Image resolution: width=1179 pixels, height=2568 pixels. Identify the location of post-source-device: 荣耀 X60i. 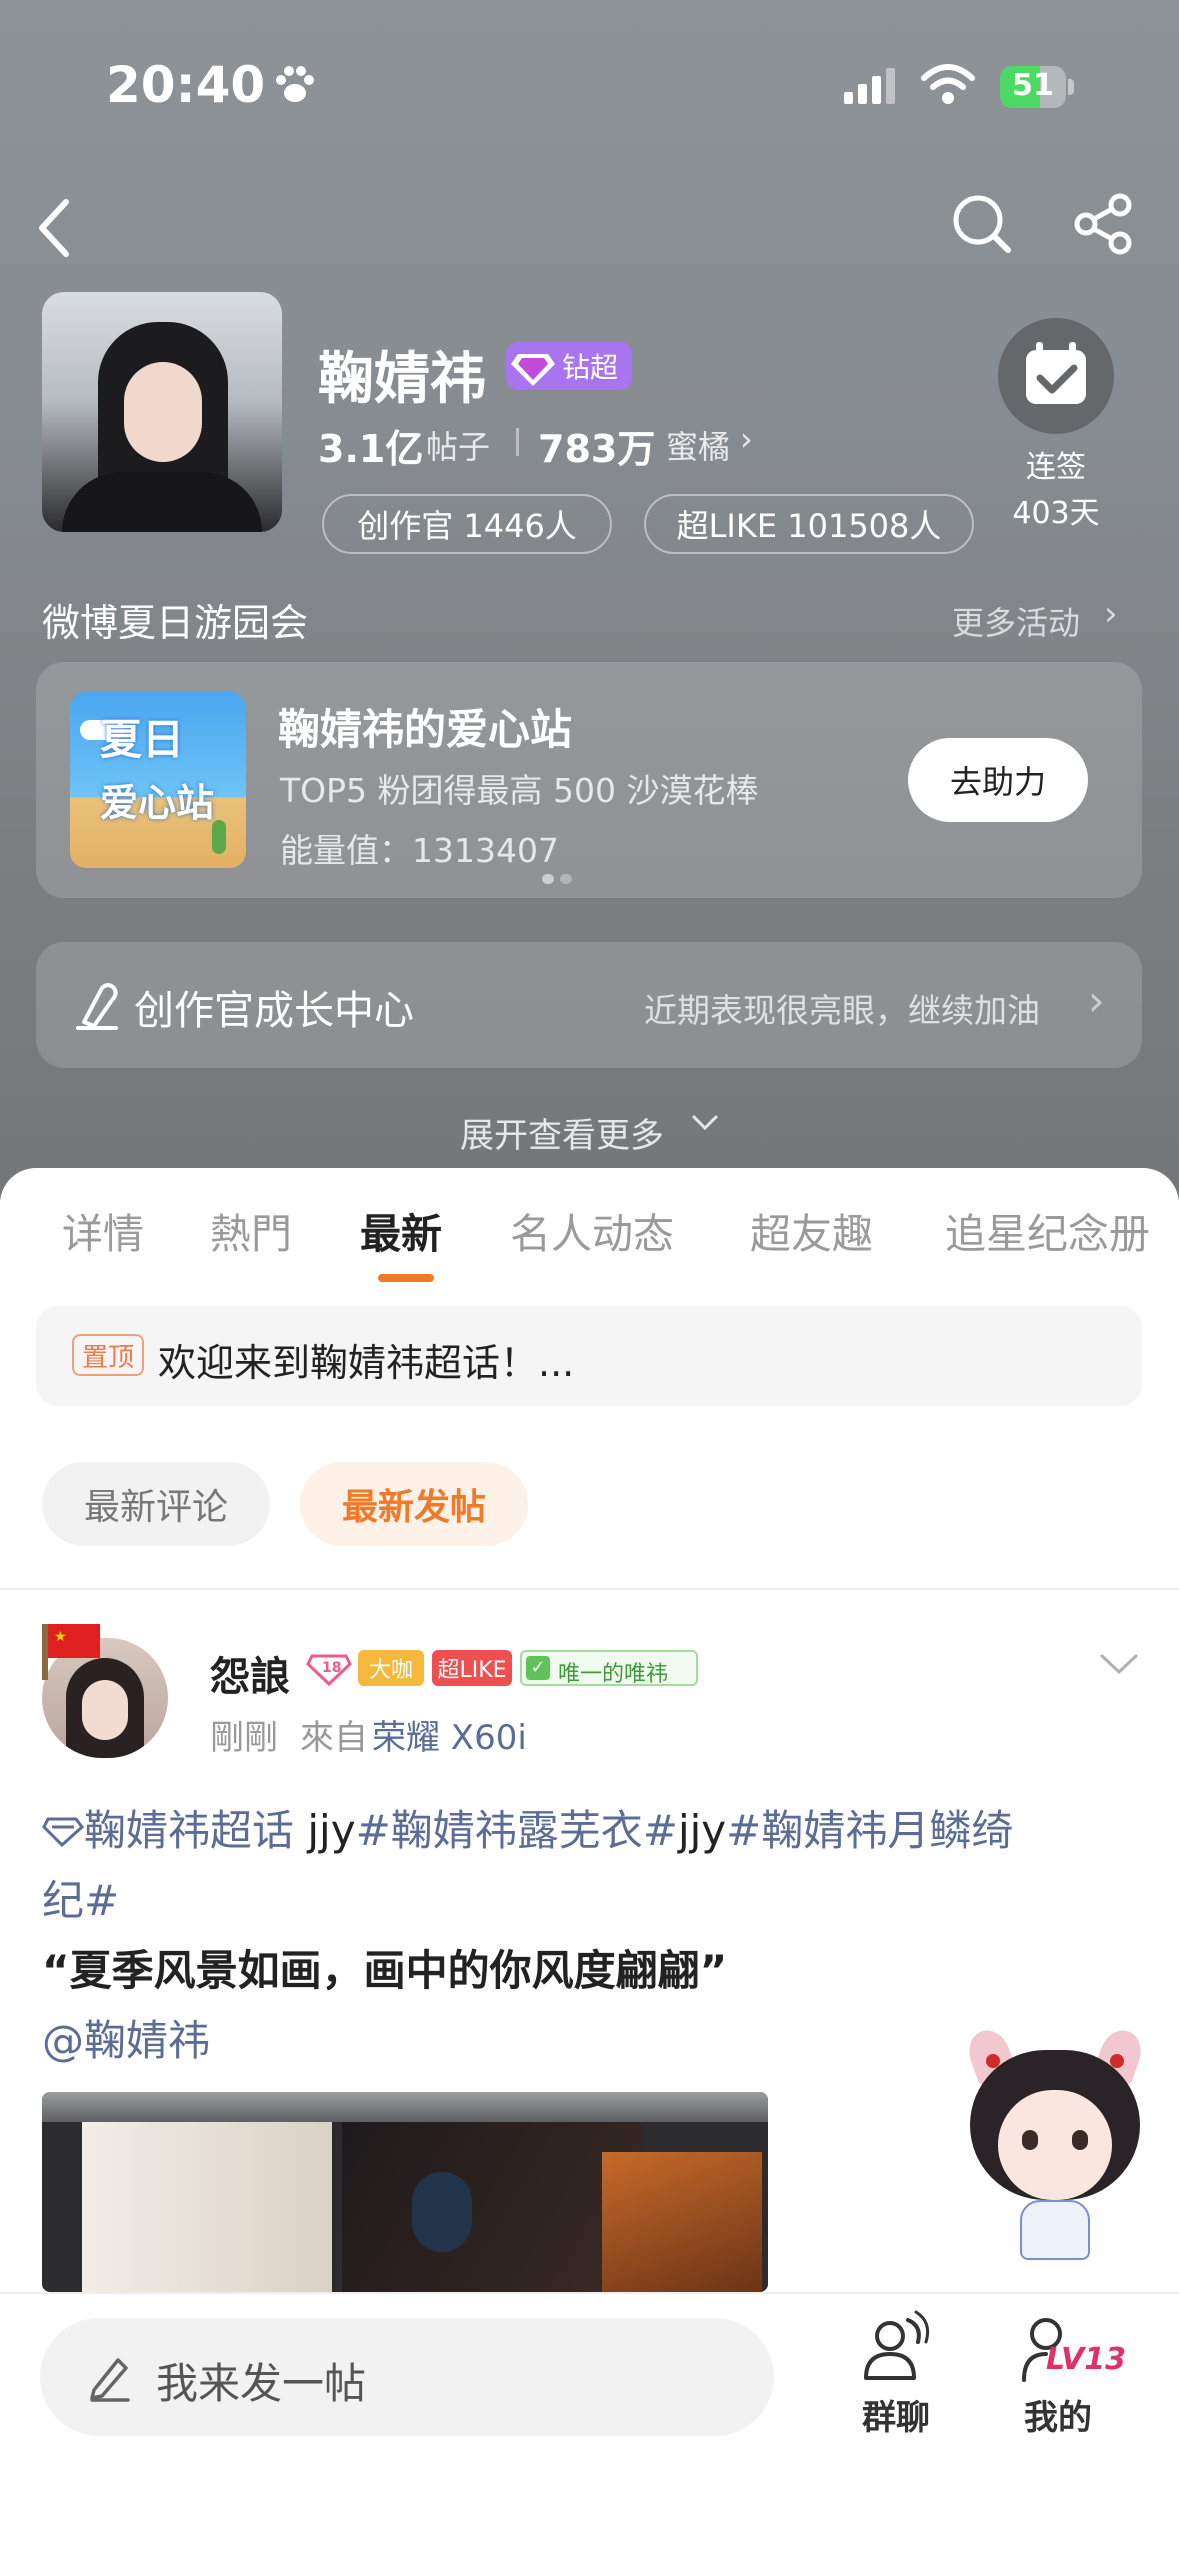
(449, 1734).